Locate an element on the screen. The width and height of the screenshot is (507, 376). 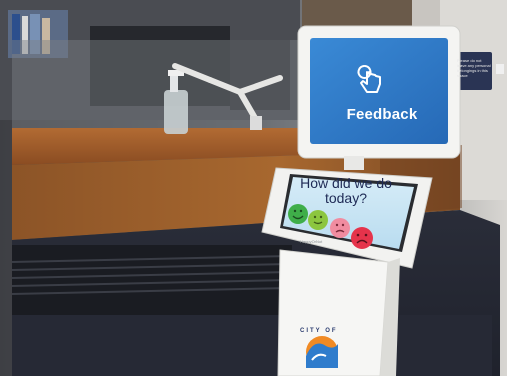
survey-question: How did we do today? is located at coordinates (346, 190).